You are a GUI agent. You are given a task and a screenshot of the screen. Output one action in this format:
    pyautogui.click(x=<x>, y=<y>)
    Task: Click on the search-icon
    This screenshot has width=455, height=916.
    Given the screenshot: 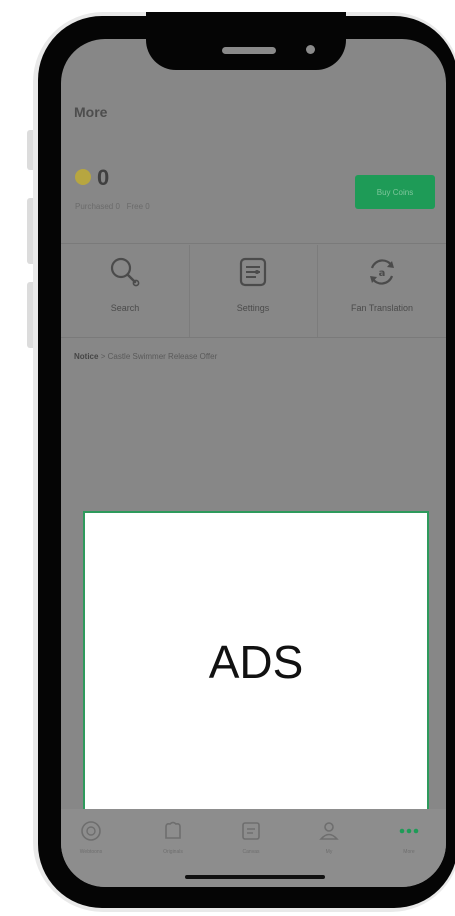 What is the action you would take?
    pyautogui.click(x=125, y=272)
    